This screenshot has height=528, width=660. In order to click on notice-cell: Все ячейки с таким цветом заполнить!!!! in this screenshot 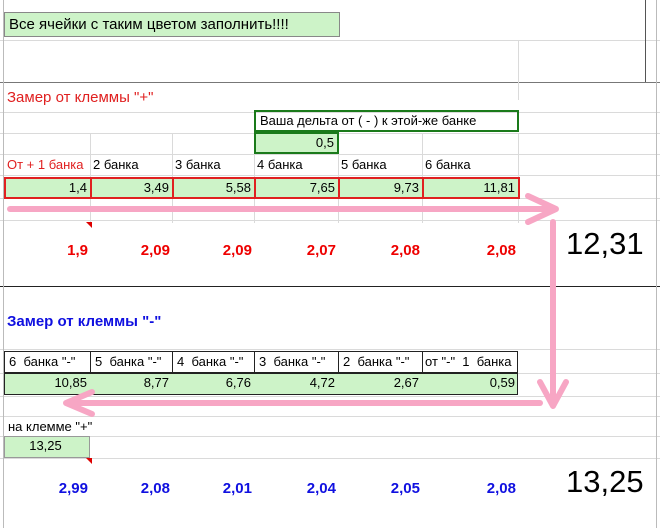, I will do `click(172, 24)`.